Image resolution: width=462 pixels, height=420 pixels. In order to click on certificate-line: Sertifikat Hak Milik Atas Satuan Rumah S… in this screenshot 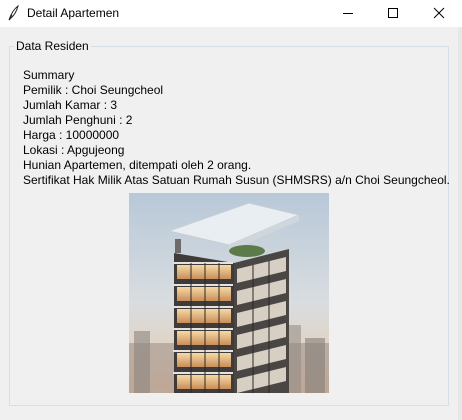, I will do `click(236, 180)`.